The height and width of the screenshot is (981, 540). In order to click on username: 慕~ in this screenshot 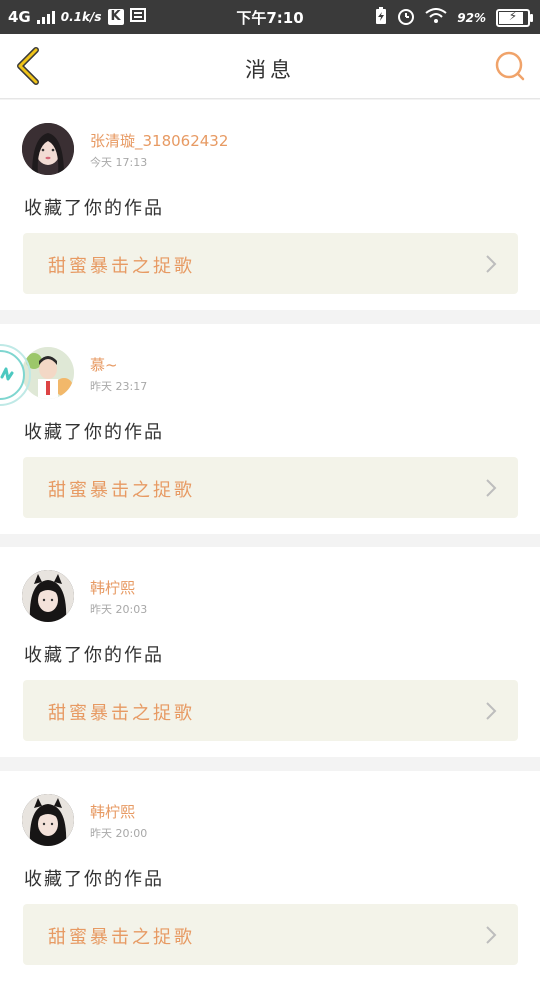, I will do `click(104, 364)`.